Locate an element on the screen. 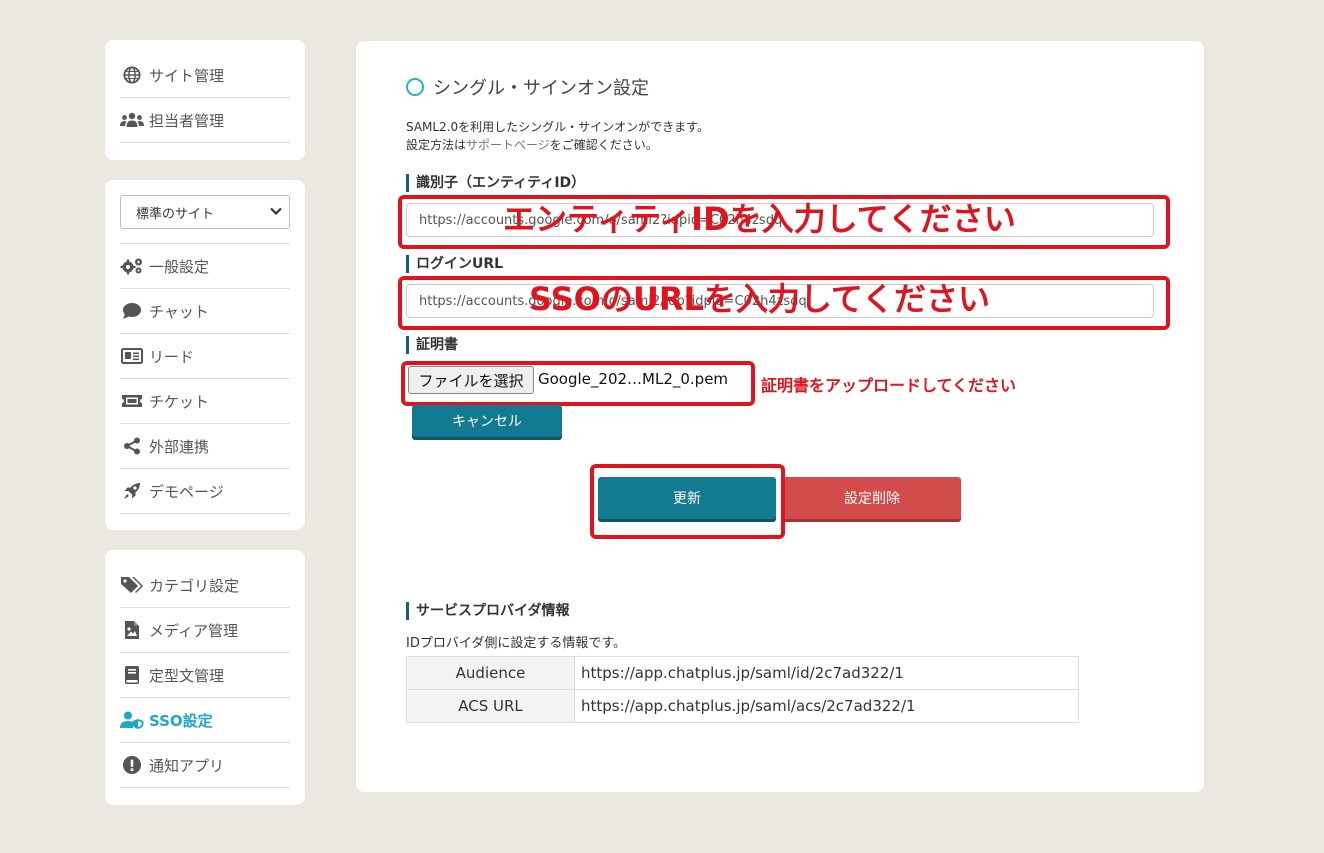  sidebar-item-label: 通知アプリ is located at coordinates (187, 765).